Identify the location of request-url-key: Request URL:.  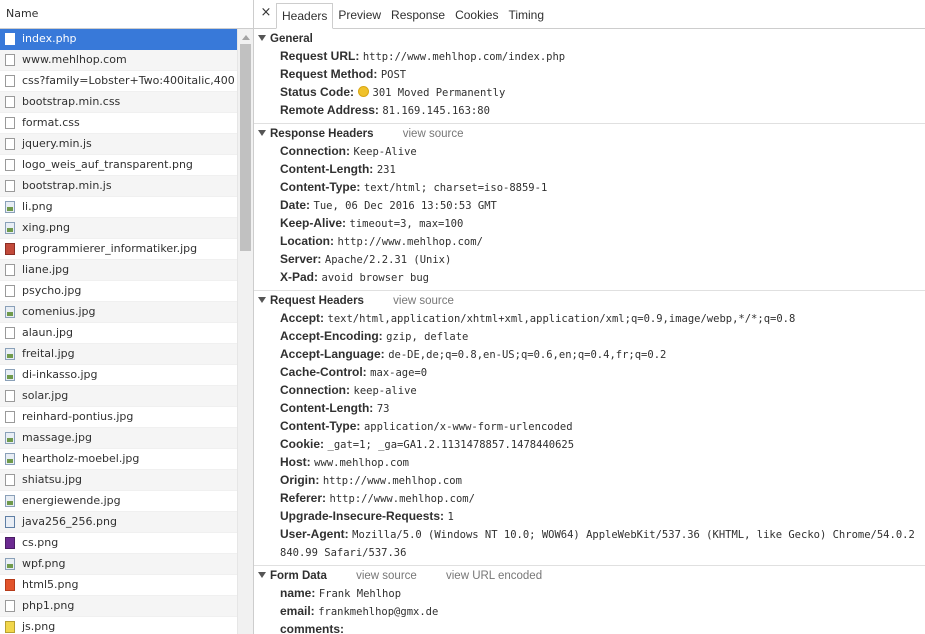
(320, 56).